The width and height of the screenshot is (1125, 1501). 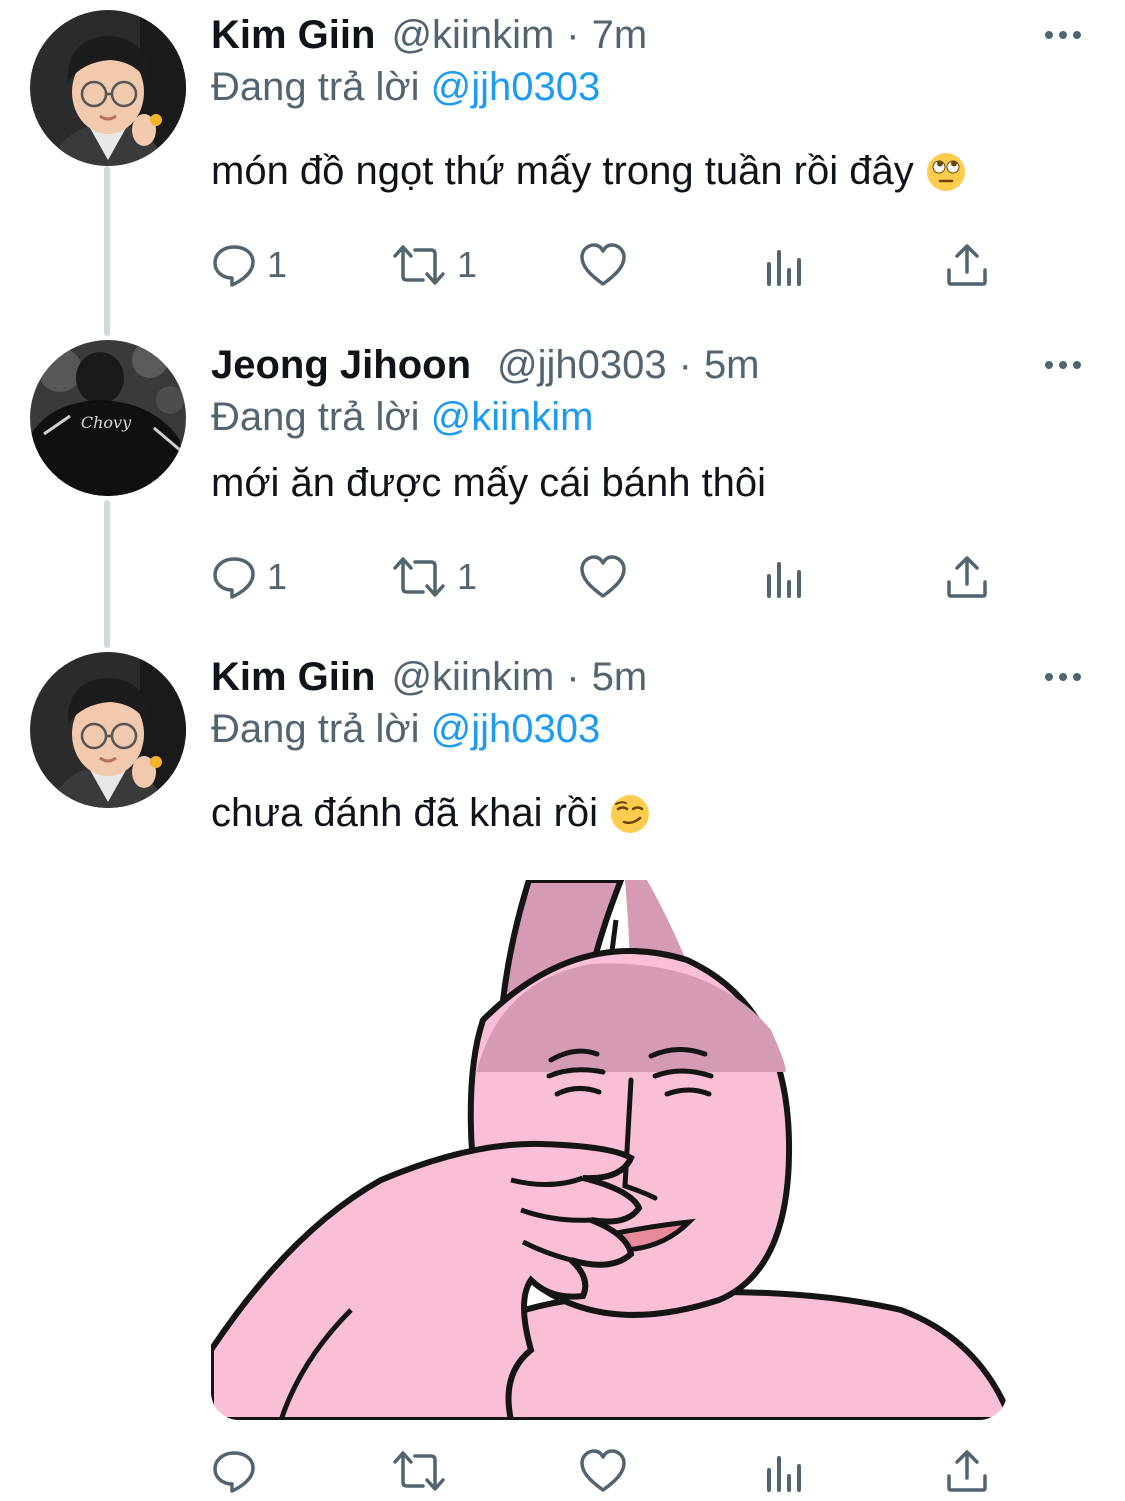 I want to click on tweet-3-actions, so click(x=611, y=1471).